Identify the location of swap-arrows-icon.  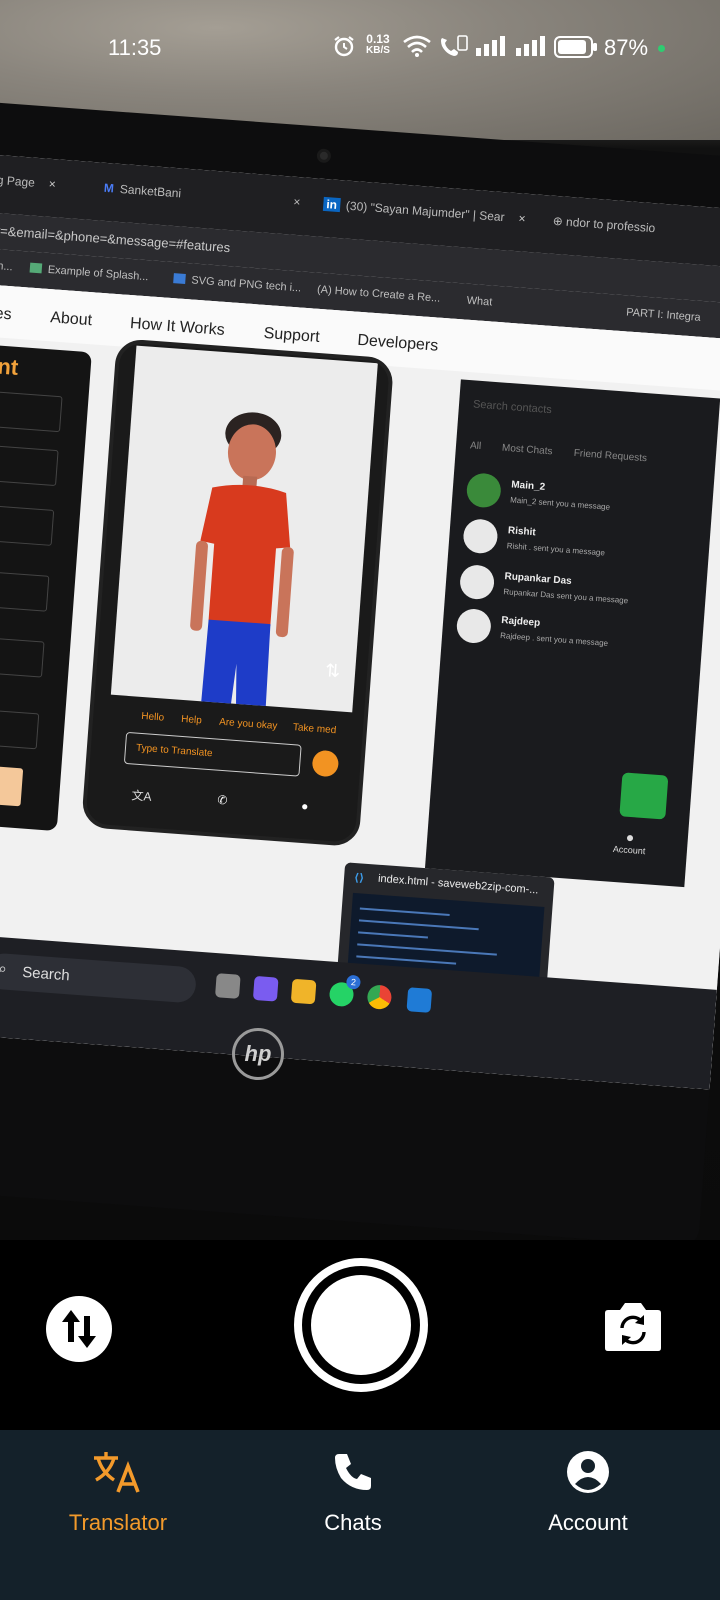
(79, 1329).